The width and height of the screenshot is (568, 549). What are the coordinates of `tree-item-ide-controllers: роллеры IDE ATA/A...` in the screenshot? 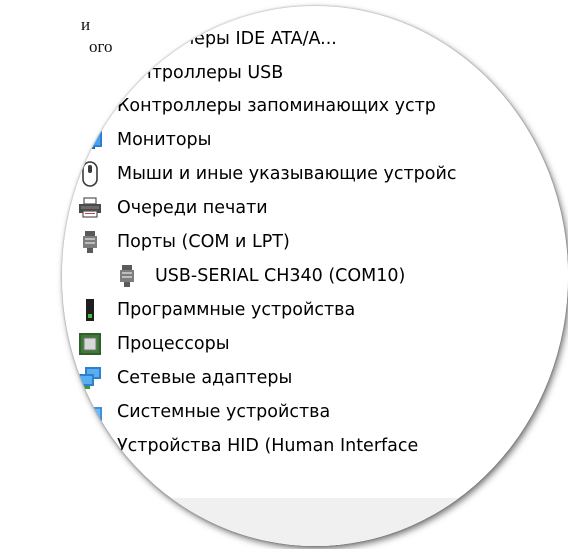 It's located at (315, 39).